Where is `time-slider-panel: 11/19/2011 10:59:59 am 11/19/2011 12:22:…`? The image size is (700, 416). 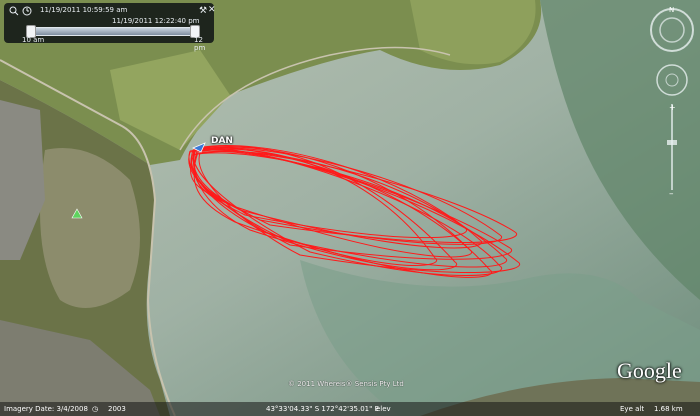 time-slider-panel: 11/19/2011 10:59:59 am 11/19/2011 12:22:… is located at coordinates (110, 27).